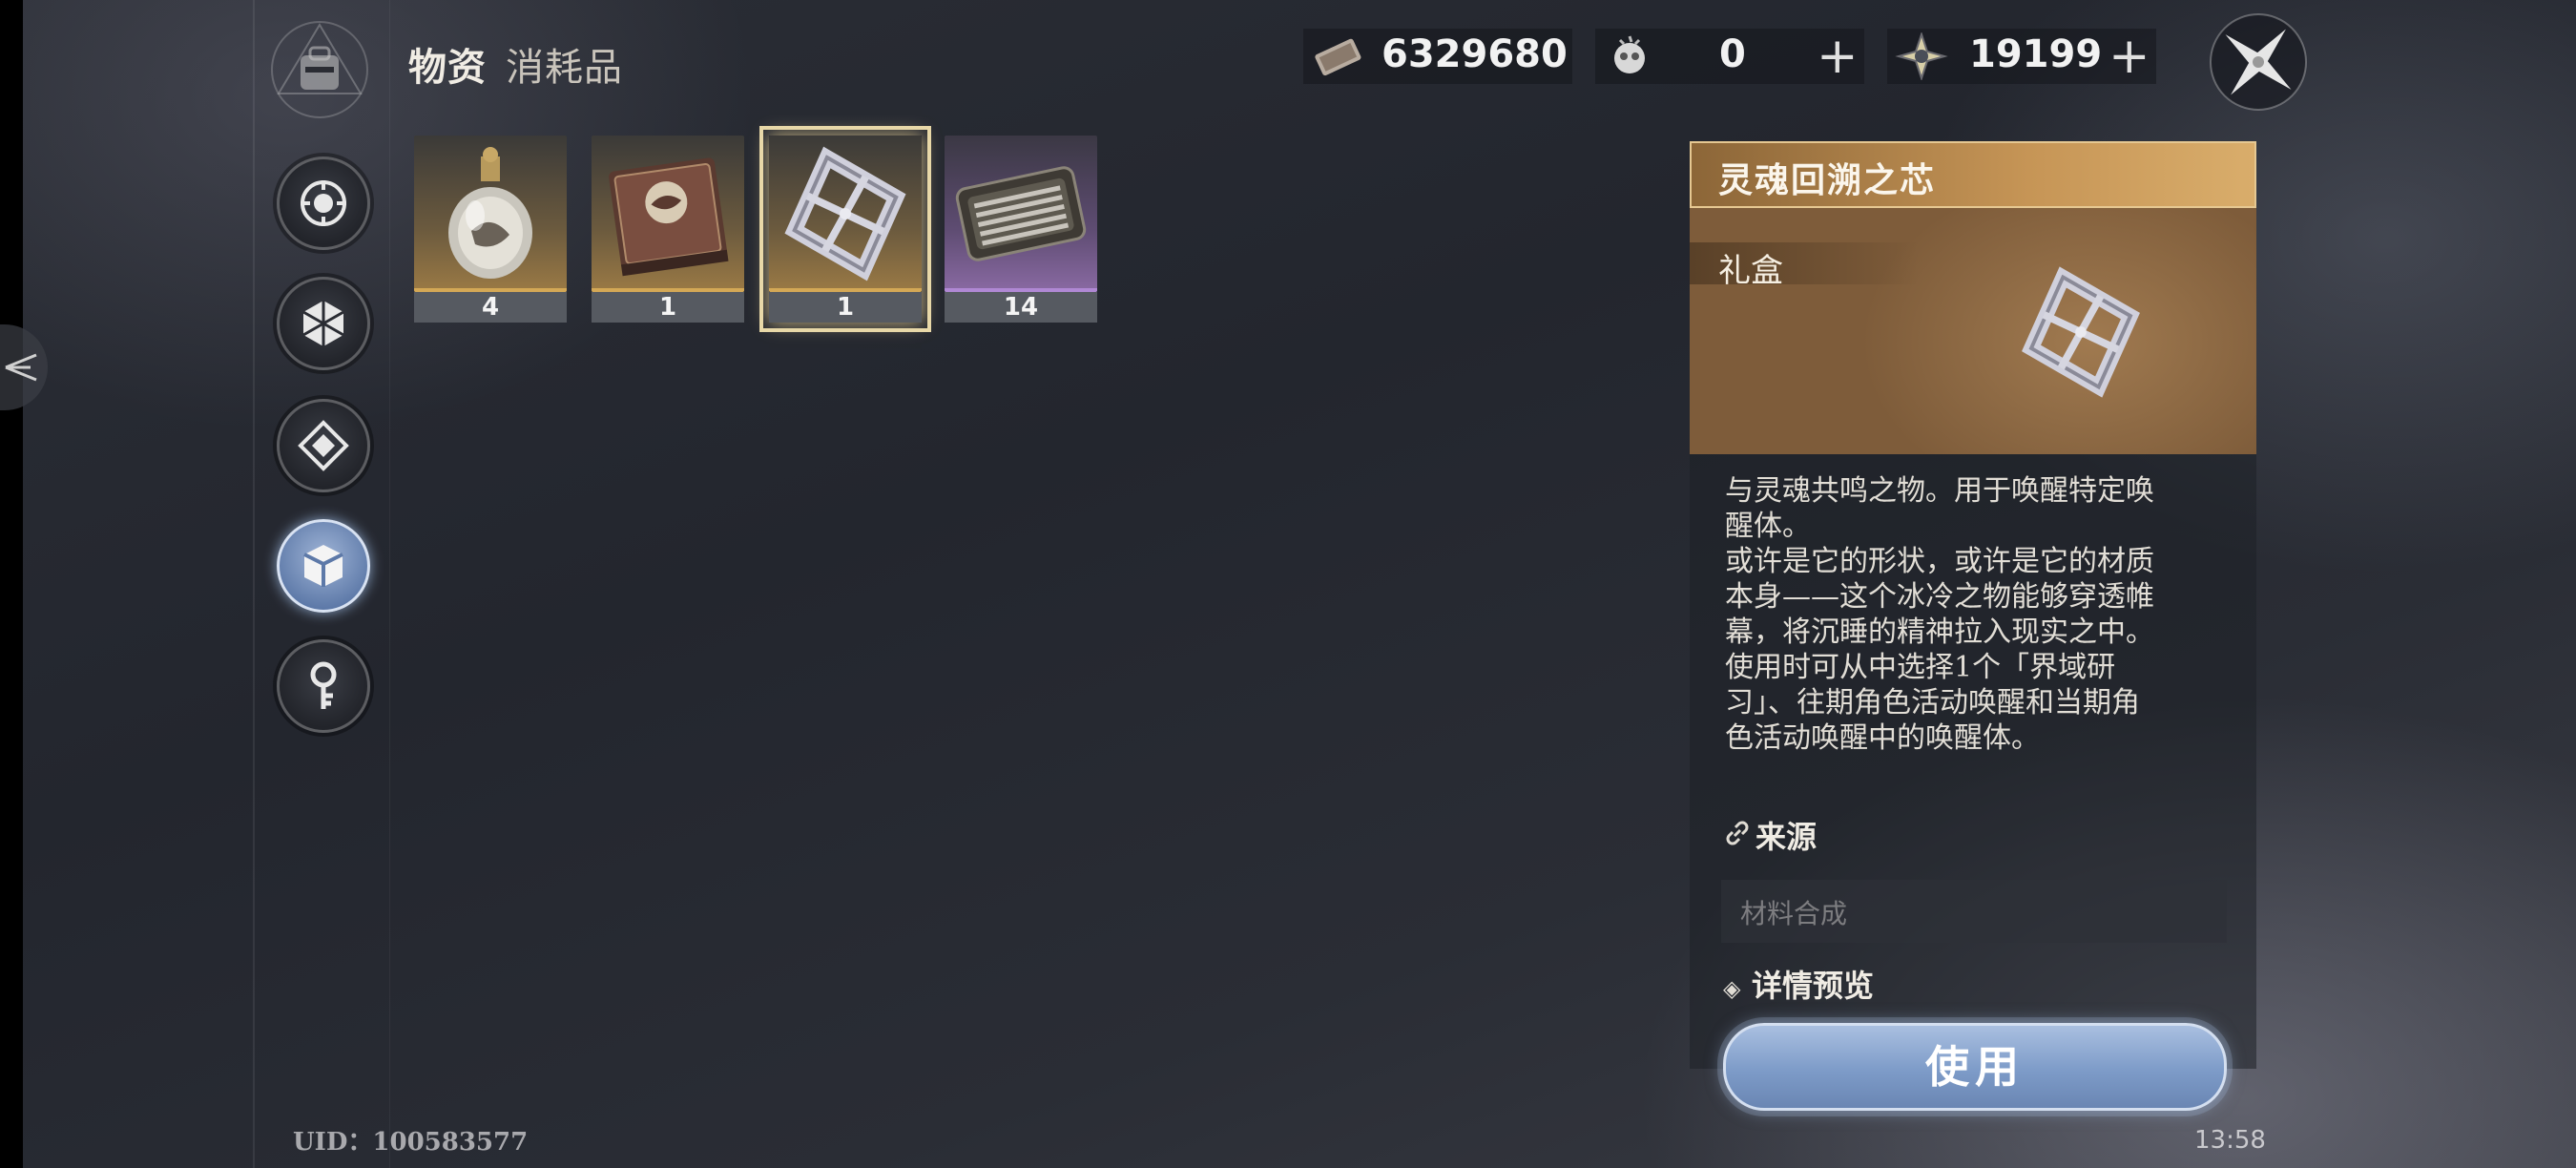 The height and width of the screenshot is (1168, 2576). I want to click on key-icon, so click(323, 685).